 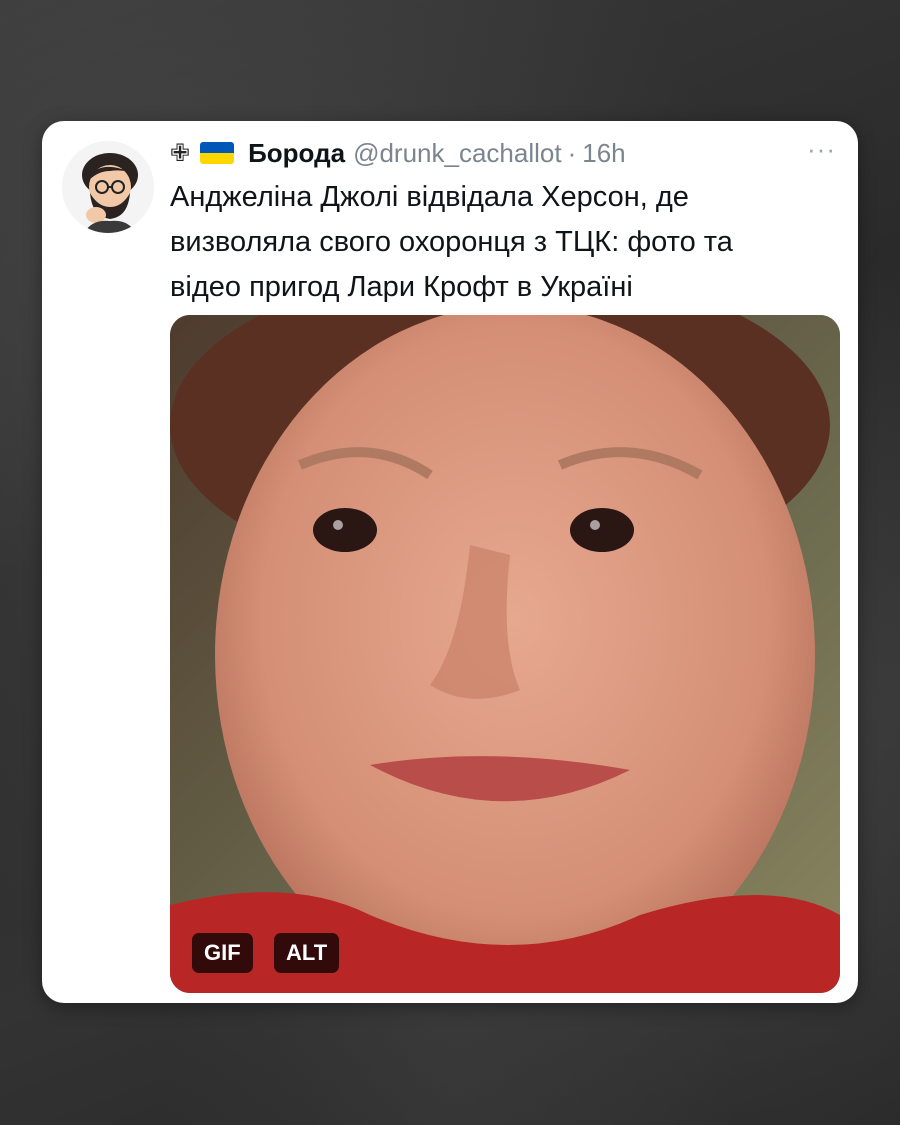 I want to click on gif-badge: GIF, so click(x=222, y=953).